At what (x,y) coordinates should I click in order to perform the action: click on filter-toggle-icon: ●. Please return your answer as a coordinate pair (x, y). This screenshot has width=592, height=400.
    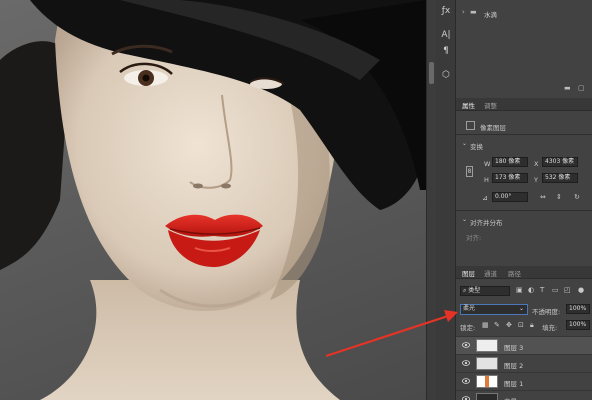
    Looking at the image, I should click on (581, 290).